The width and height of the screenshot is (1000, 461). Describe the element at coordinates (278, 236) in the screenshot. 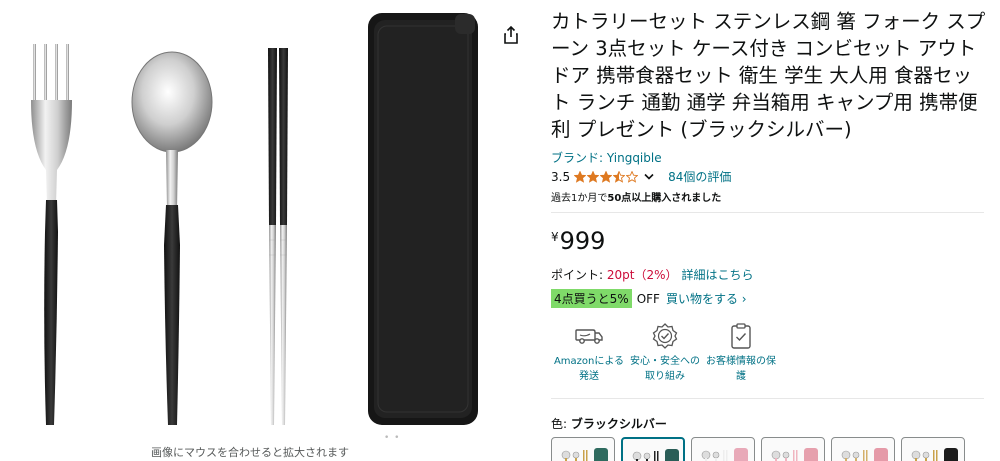

I see `chopsticks-image` at that location.